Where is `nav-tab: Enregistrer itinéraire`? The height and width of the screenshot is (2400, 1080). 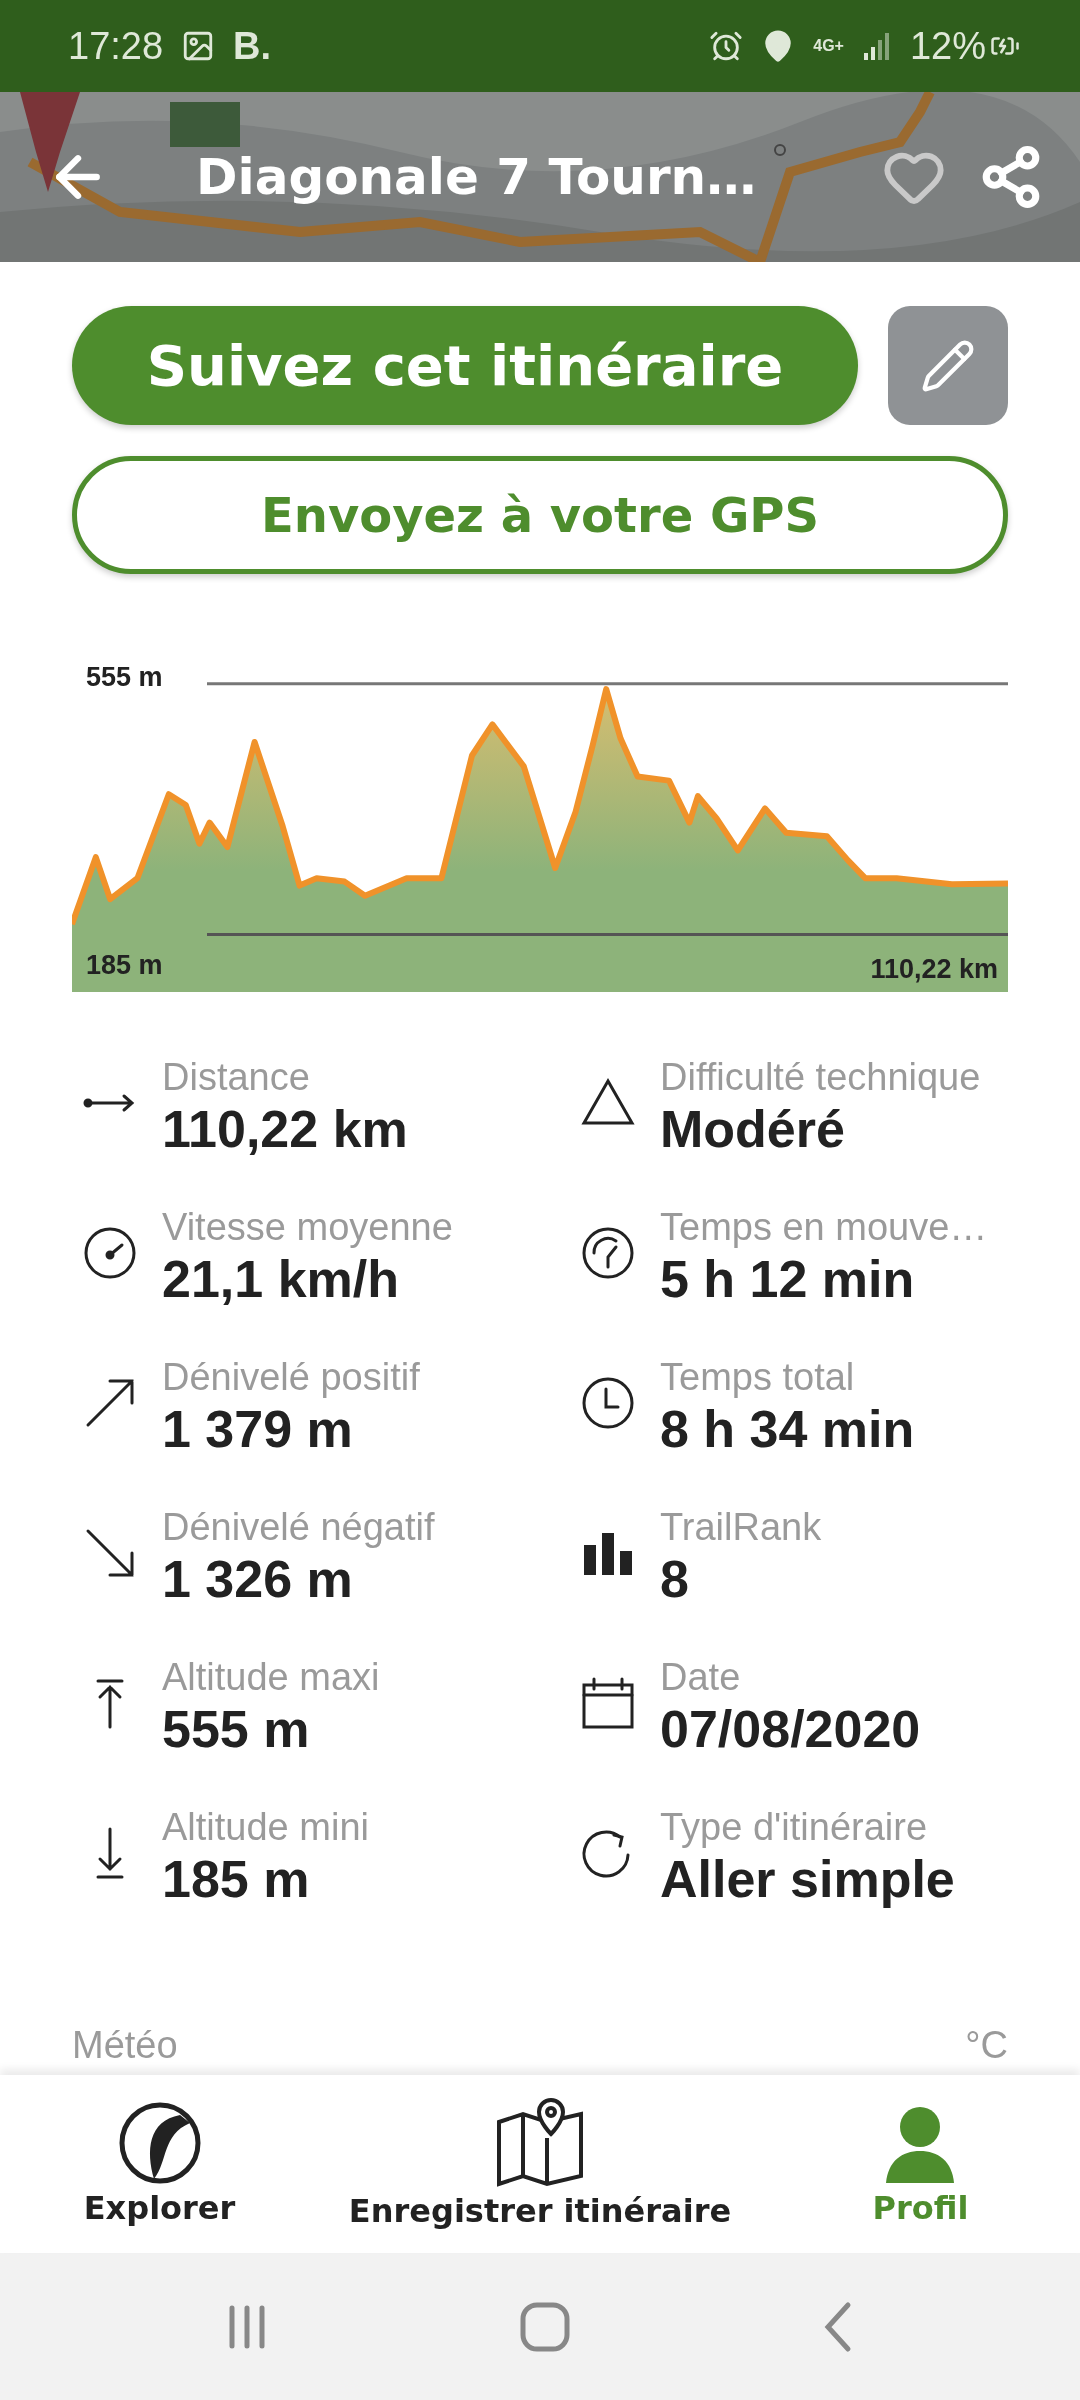
nav-tab: Enregistrer itinéraire is located at coordinates (540, 2164).